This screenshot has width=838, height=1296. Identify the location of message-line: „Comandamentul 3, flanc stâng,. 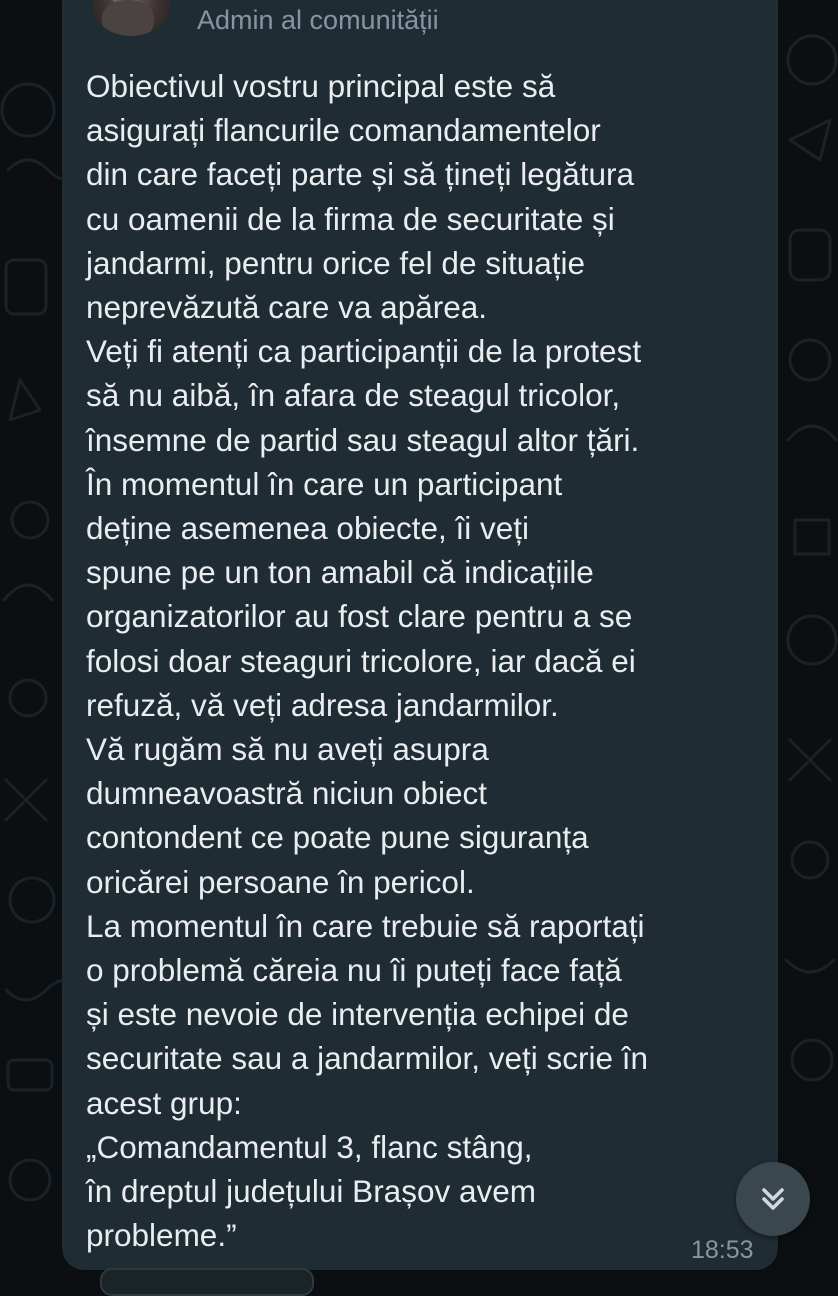
(309, 1146).